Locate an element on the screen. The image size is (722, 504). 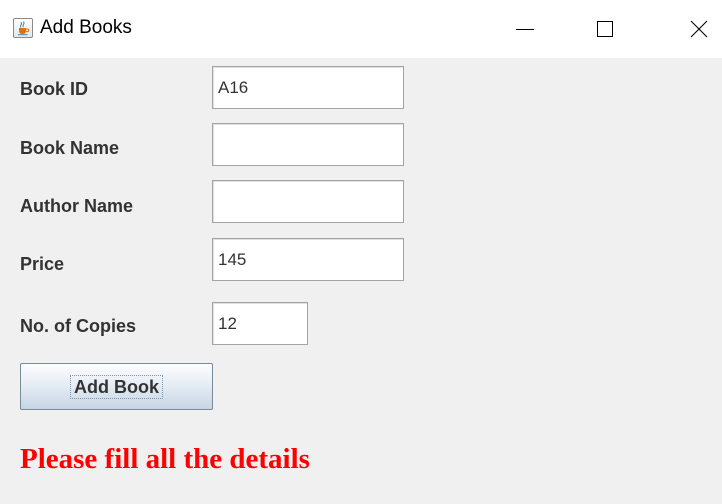
java-cup-icon is located at coordinates (23, 28).